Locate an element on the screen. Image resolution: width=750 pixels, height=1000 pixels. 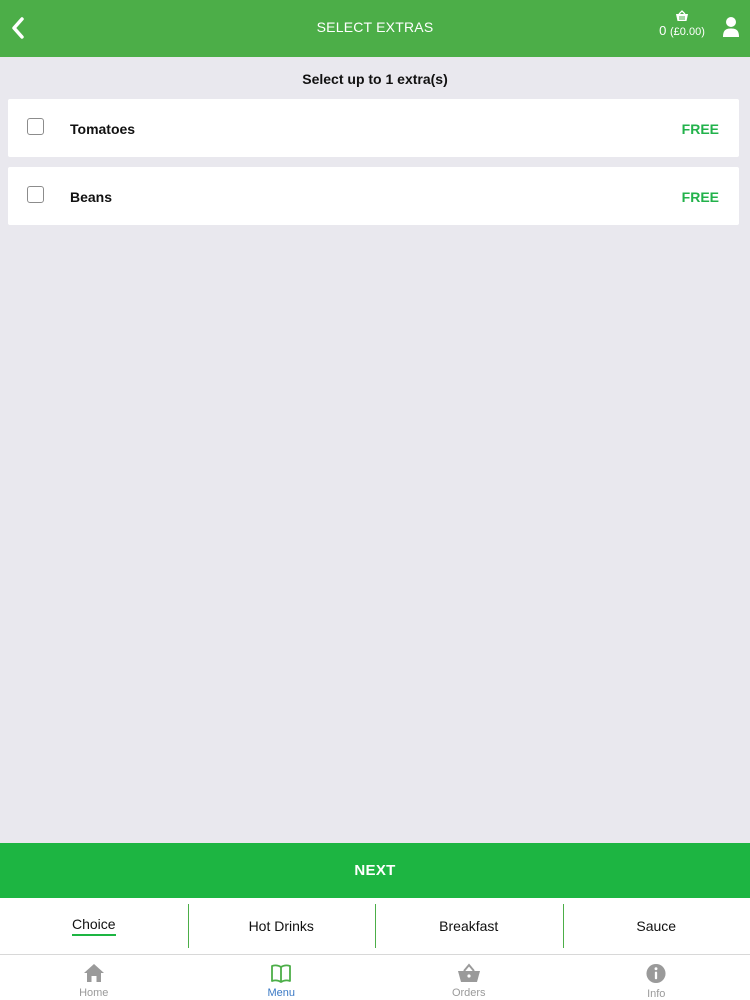
tab-hot-drinks: Hot Drinks is located at coordinates (281, 926).